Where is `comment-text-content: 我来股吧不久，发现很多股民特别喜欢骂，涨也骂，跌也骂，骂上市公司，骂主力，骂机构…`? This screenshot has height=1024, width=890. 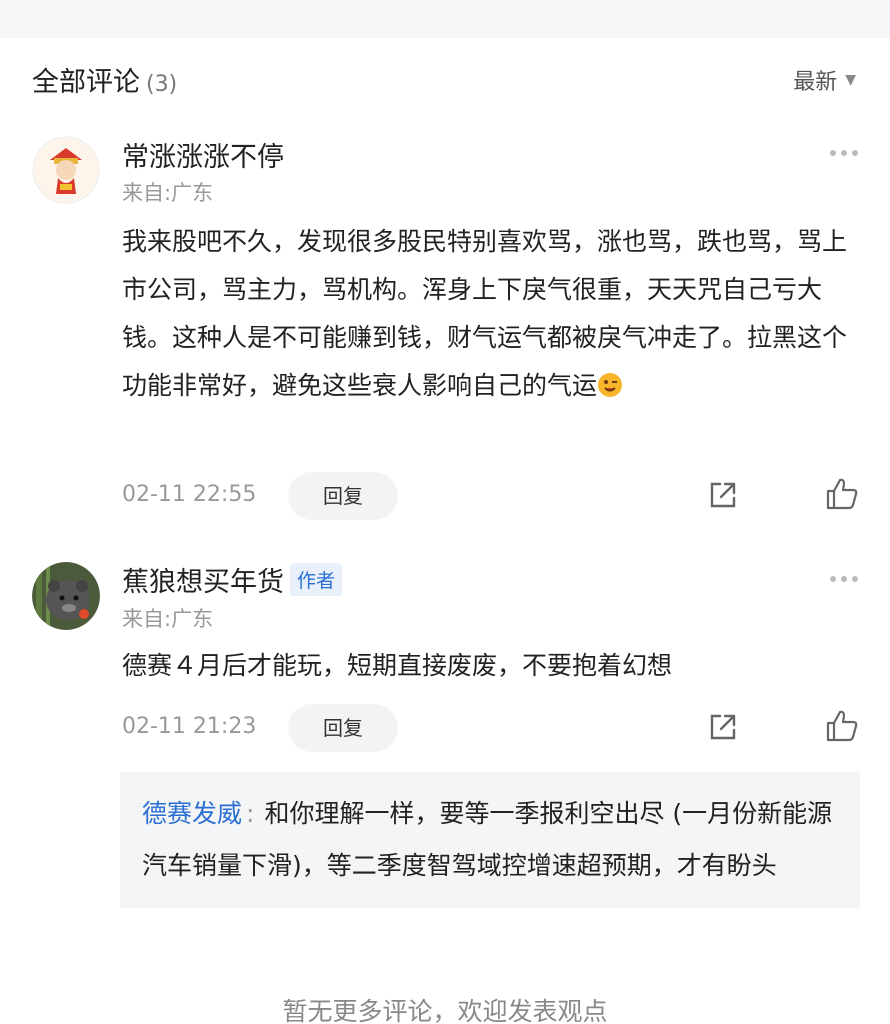 comment-text-content: 我来股吧不久，发现很多股民特别喜欢骂，涨也骂，跌也骂，骂上市公司，骂主力，骂机构… is located at coordinates (485, 313).